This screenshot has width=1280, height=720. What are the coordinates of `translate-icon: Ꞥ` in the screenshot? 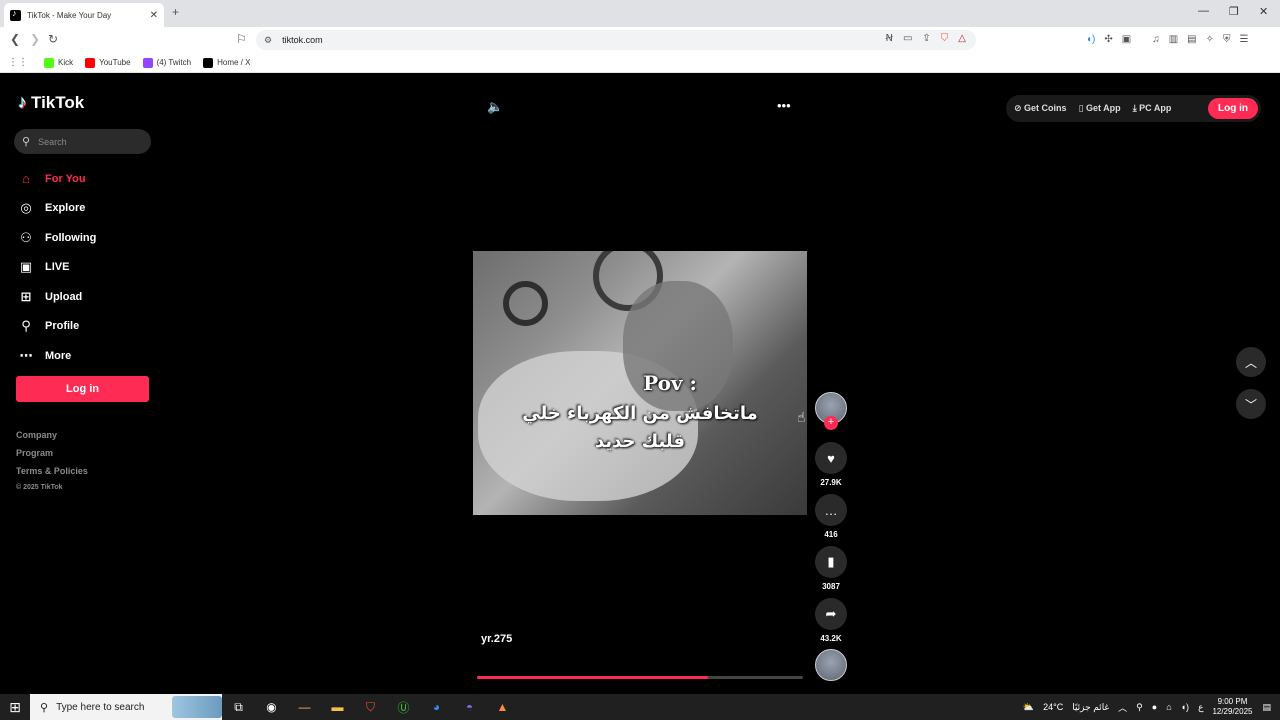 It's located at (888, 38).